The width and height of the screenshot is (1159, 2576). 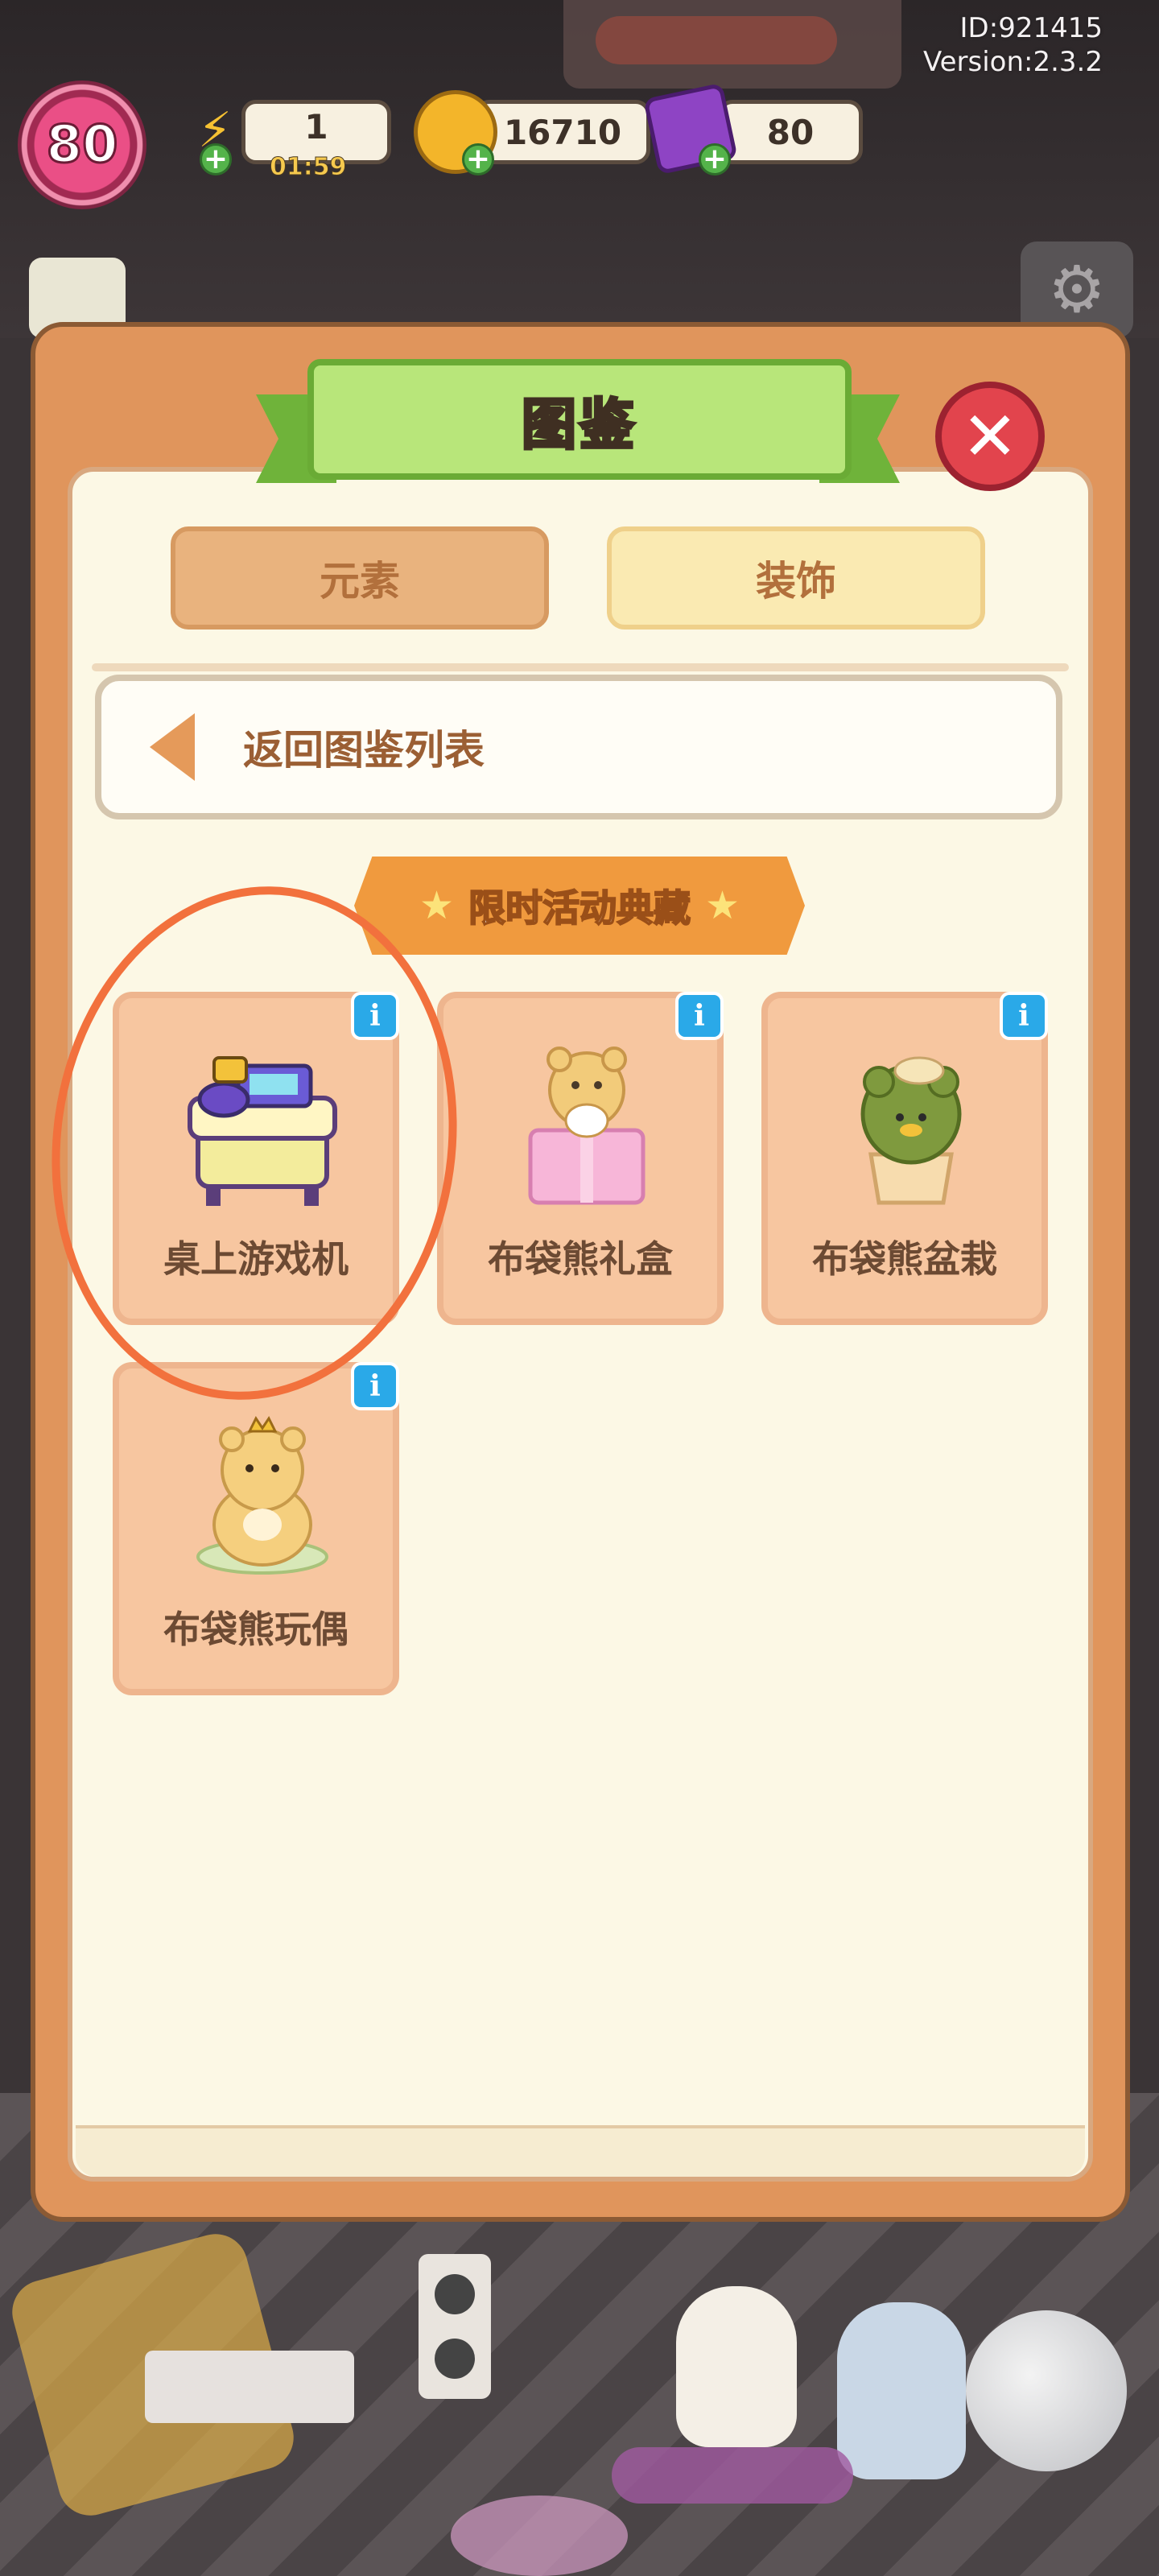 What do you see at coordinates (586, 1122) in the screenshot?
I see `bear-gift-box-icon` at bounding box center [586, 1122].